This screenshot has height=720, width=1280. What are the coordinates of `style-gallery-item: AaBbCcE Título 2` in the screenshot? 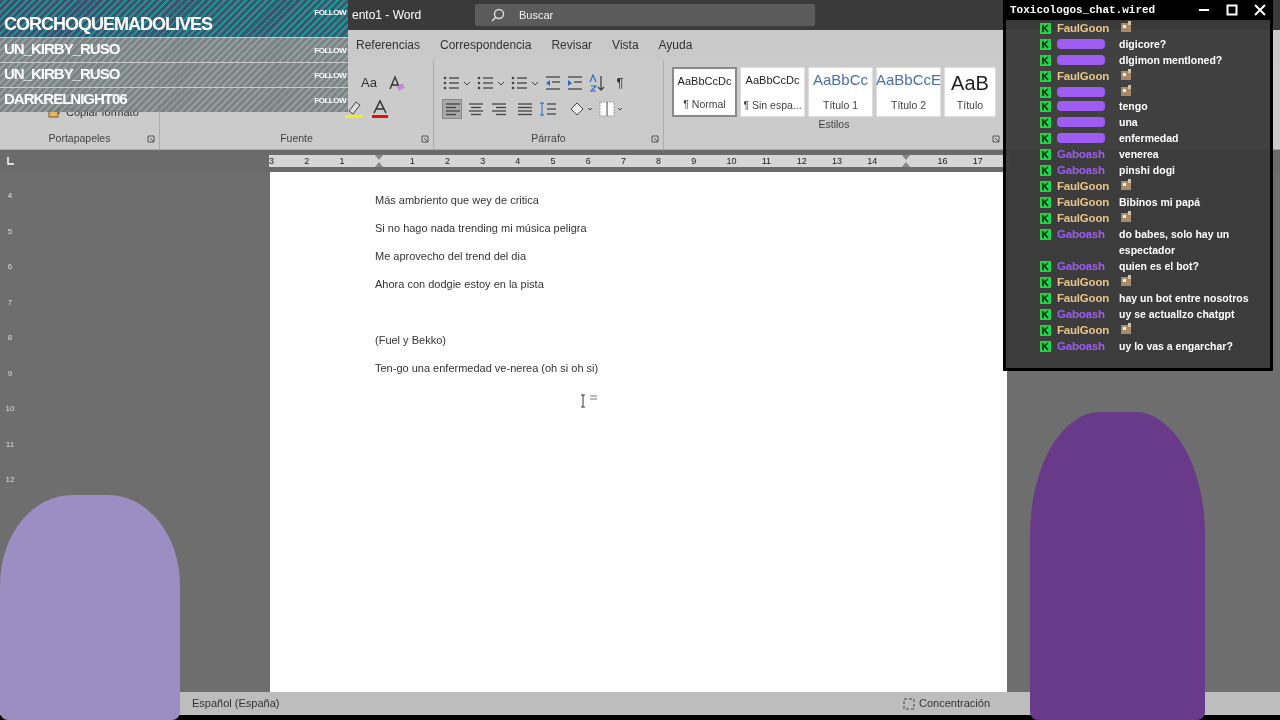 It's located at (908, 92).